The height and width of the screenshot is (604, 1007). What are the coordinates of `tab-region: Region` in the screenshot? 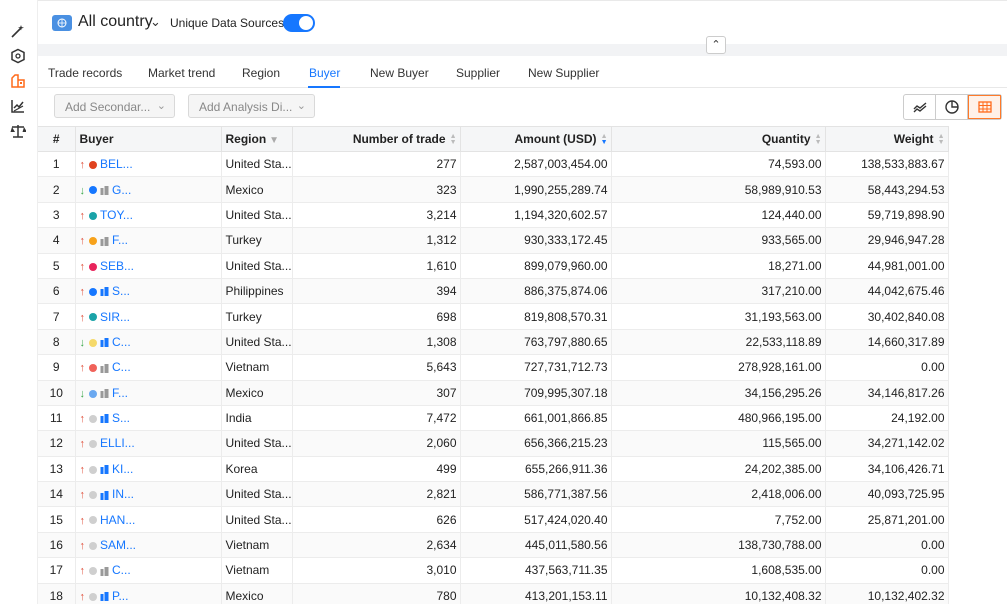 It's located at (261, 73).